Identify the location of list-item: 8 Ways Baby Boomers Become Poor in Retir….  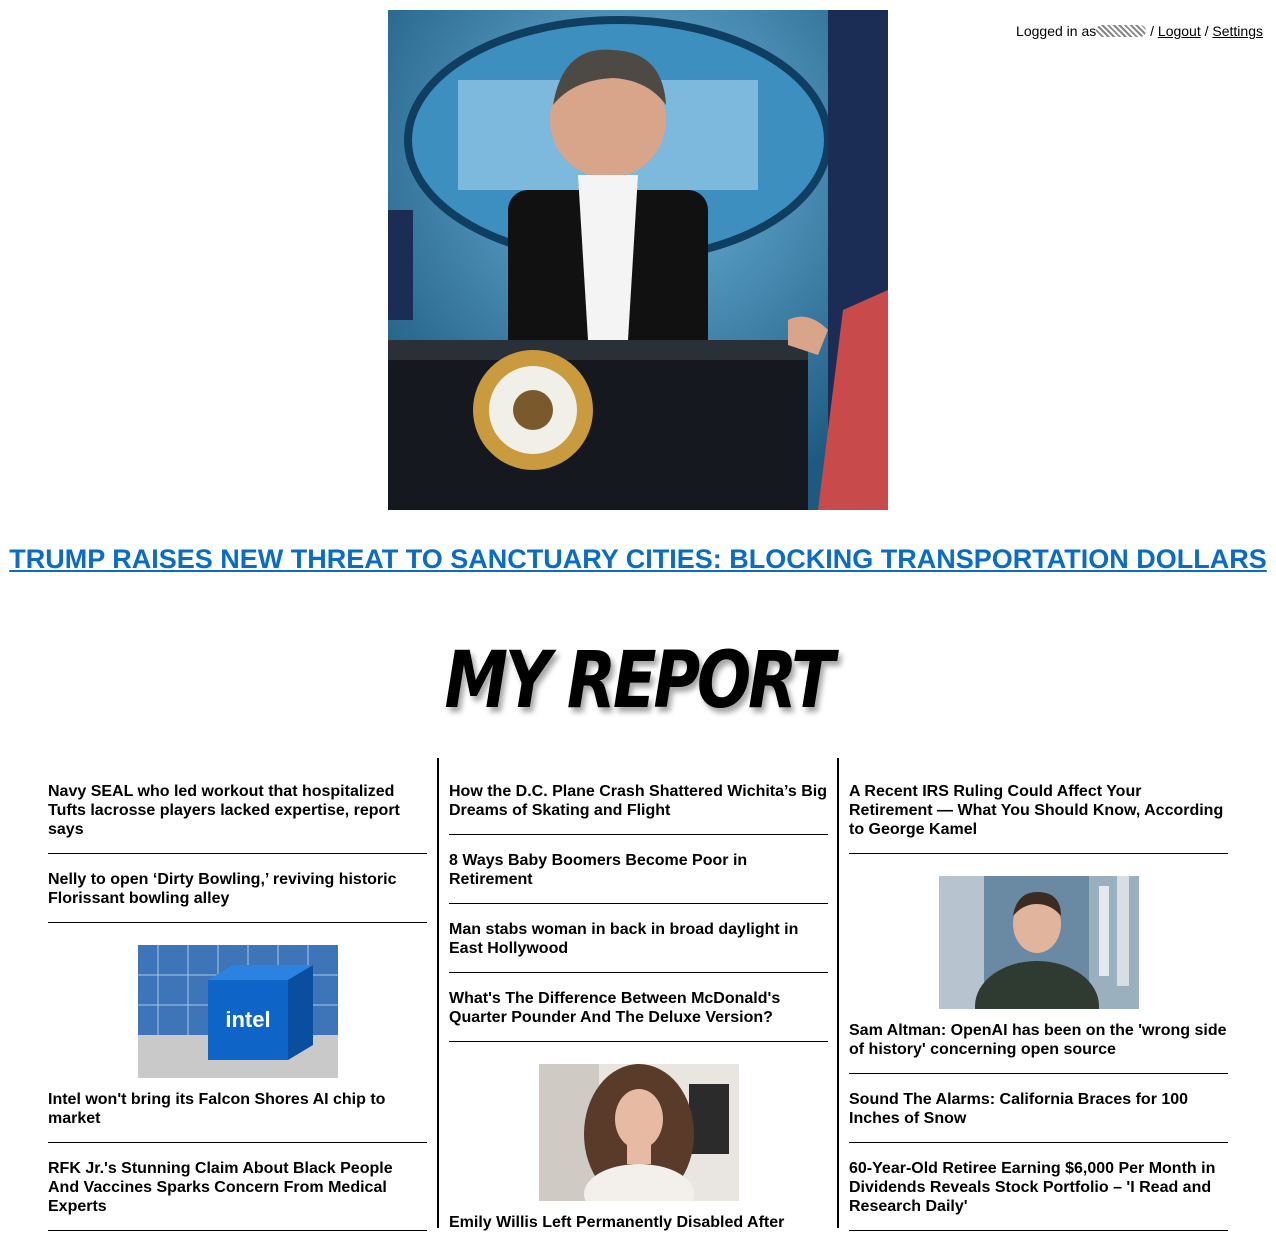
(638, 876).